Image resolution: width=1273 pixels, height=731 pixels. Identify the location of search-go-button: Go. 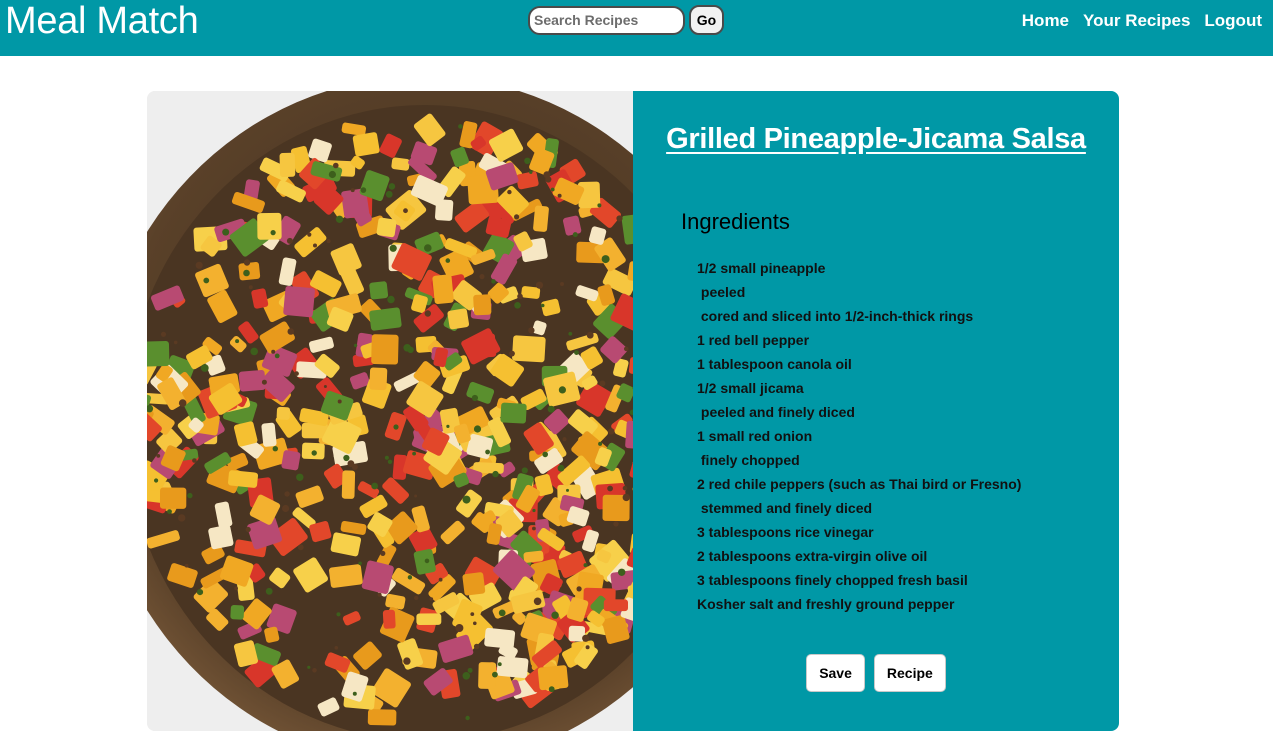
(706, 20).